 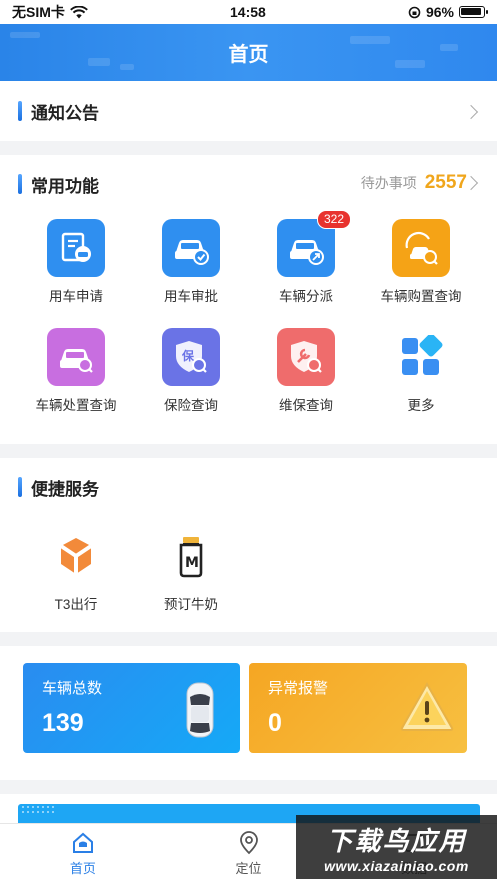 What do you see at coordinates (82, 868) in the screenshot?
I see `tab-label: 首页` at bounding box center [82, 868].